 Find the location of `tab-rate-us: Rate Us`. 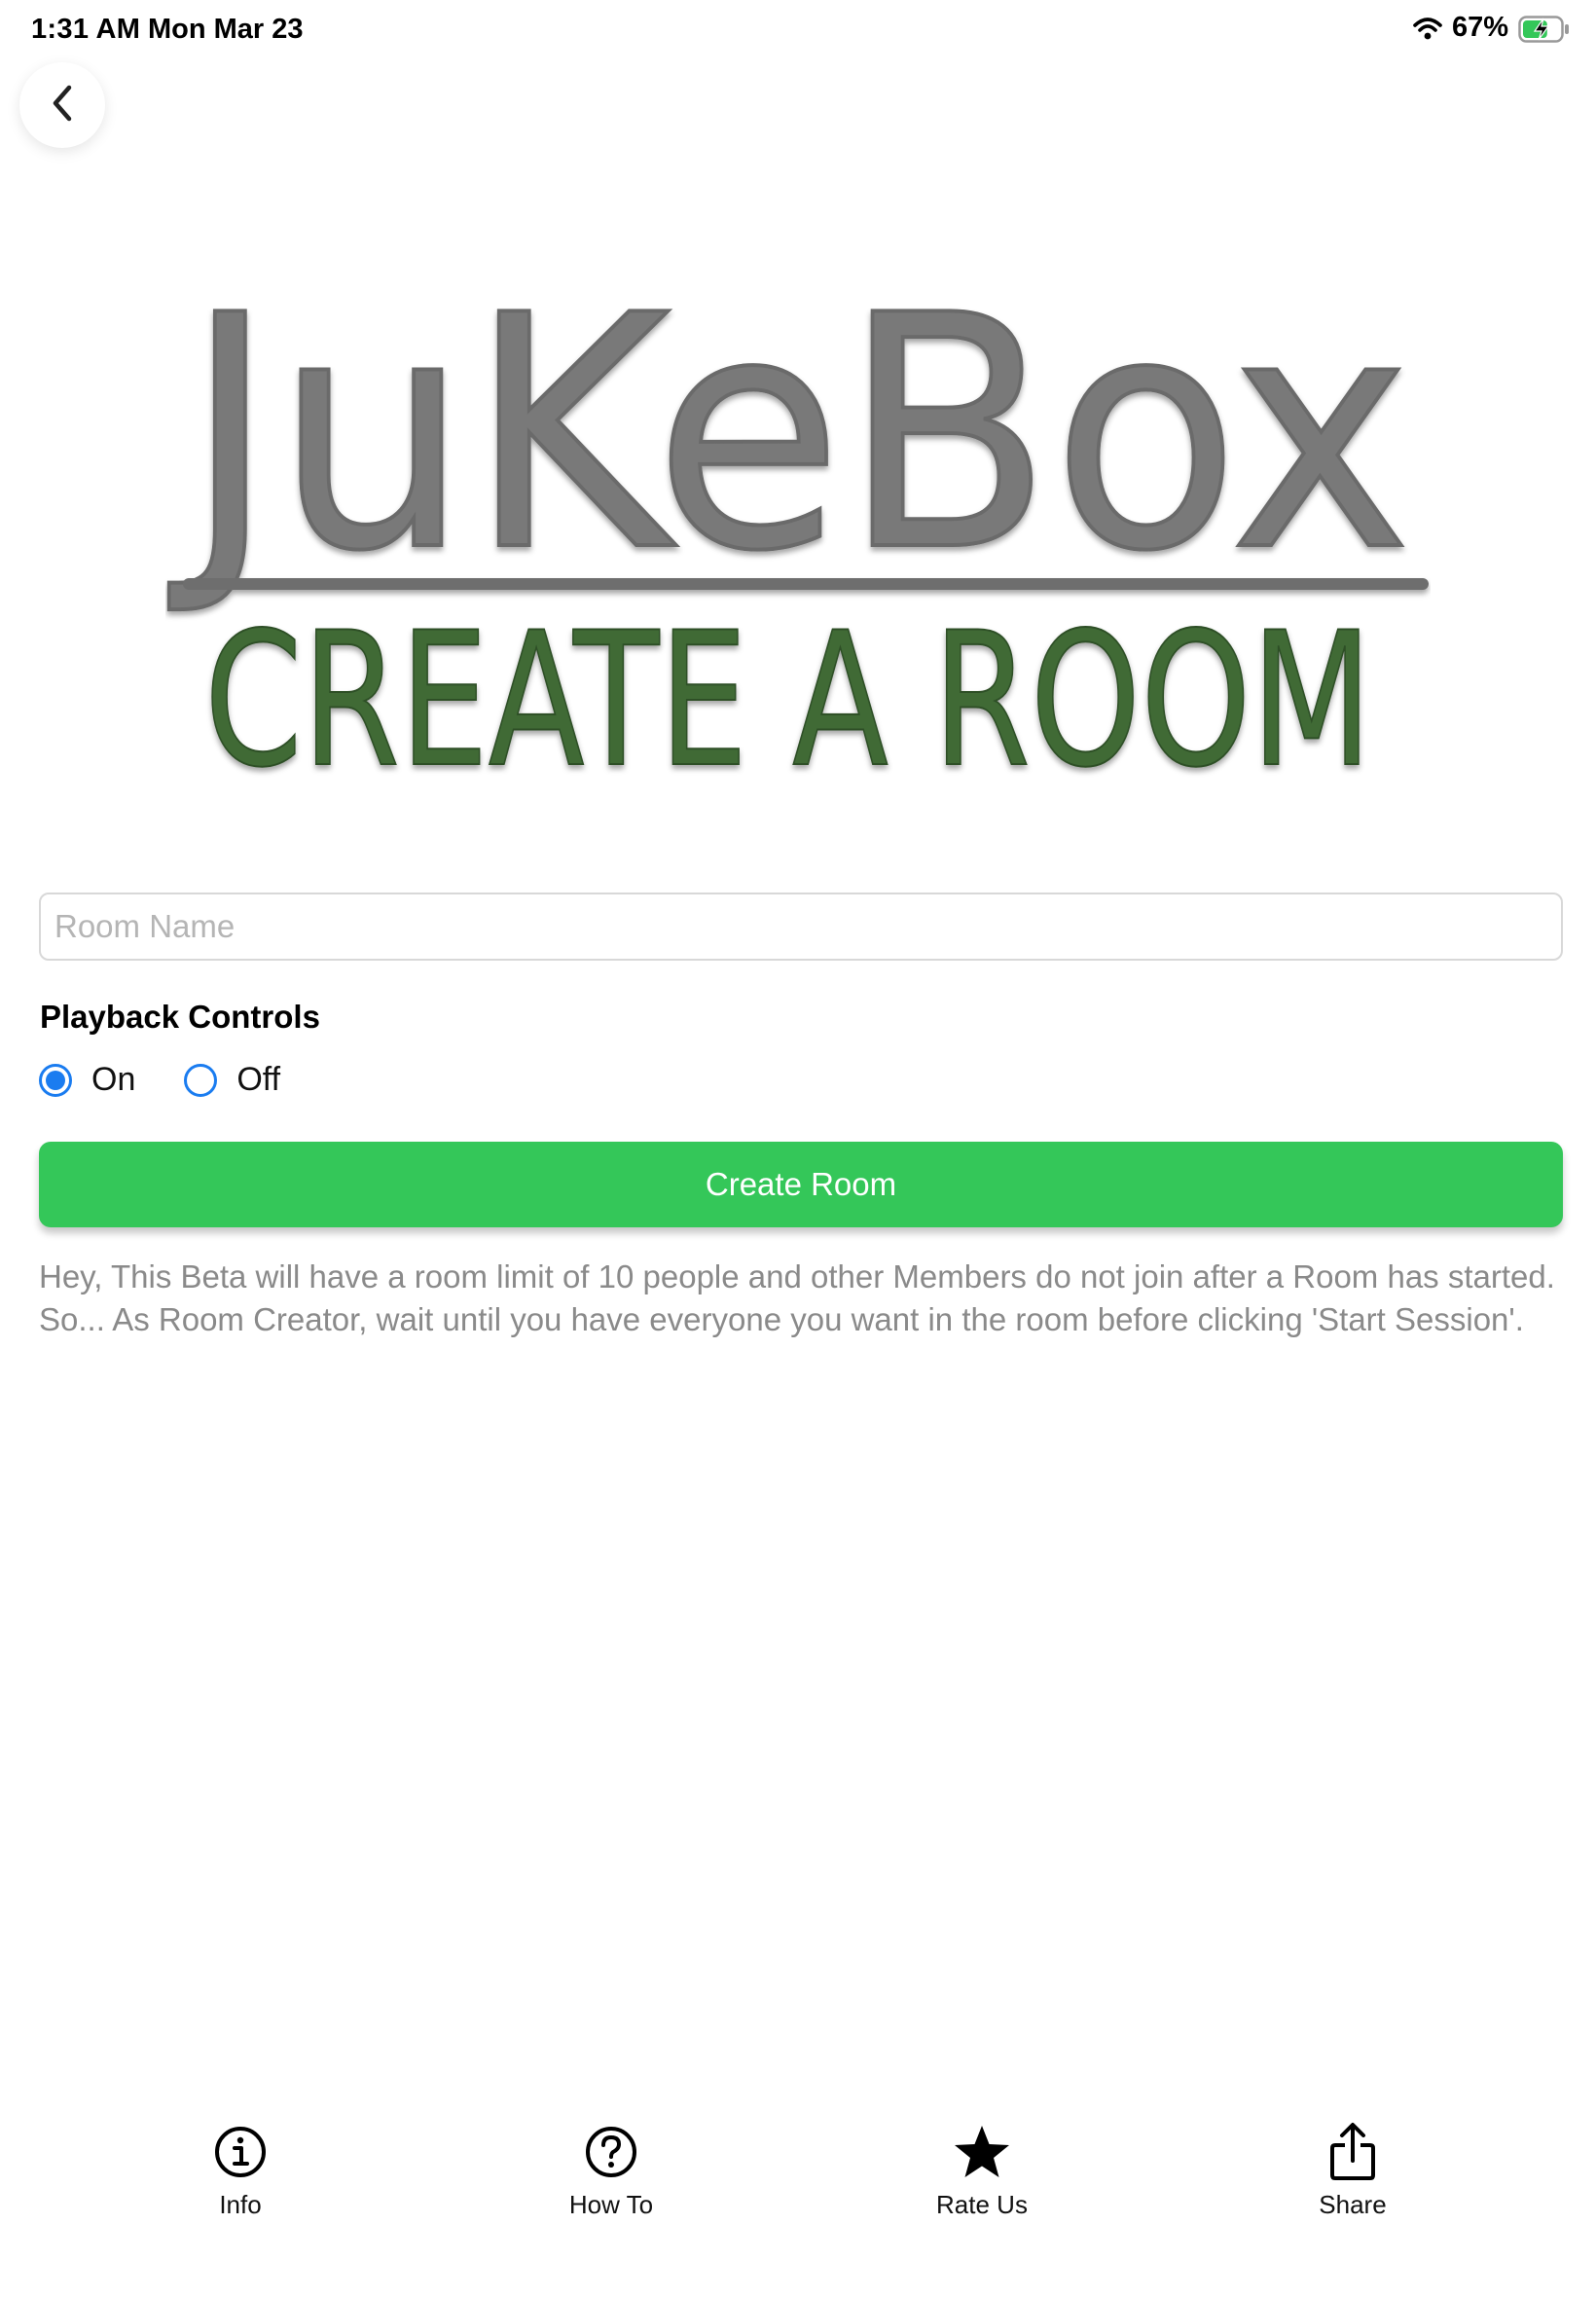

tab-rate-us: Rate Us is located at coordinates (982, 2171).